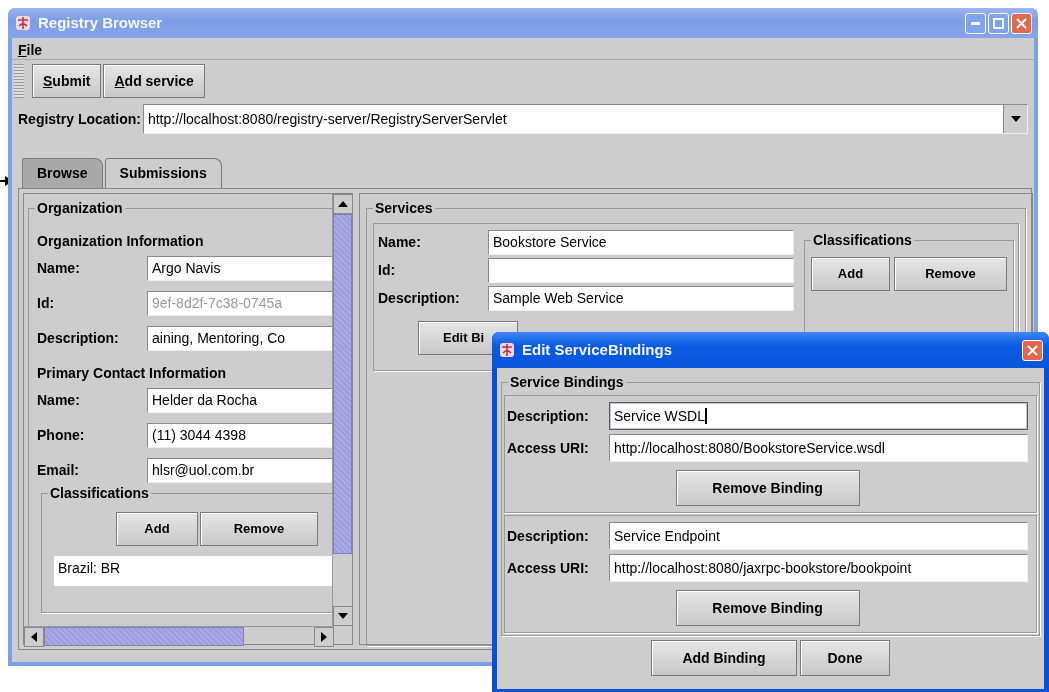 This screenshot has height=692, width=1049. What do you see at coordinates (818, 536) in the screenshot?
I see `text-field: Service Endpoint` at bounding box center [818, 536].